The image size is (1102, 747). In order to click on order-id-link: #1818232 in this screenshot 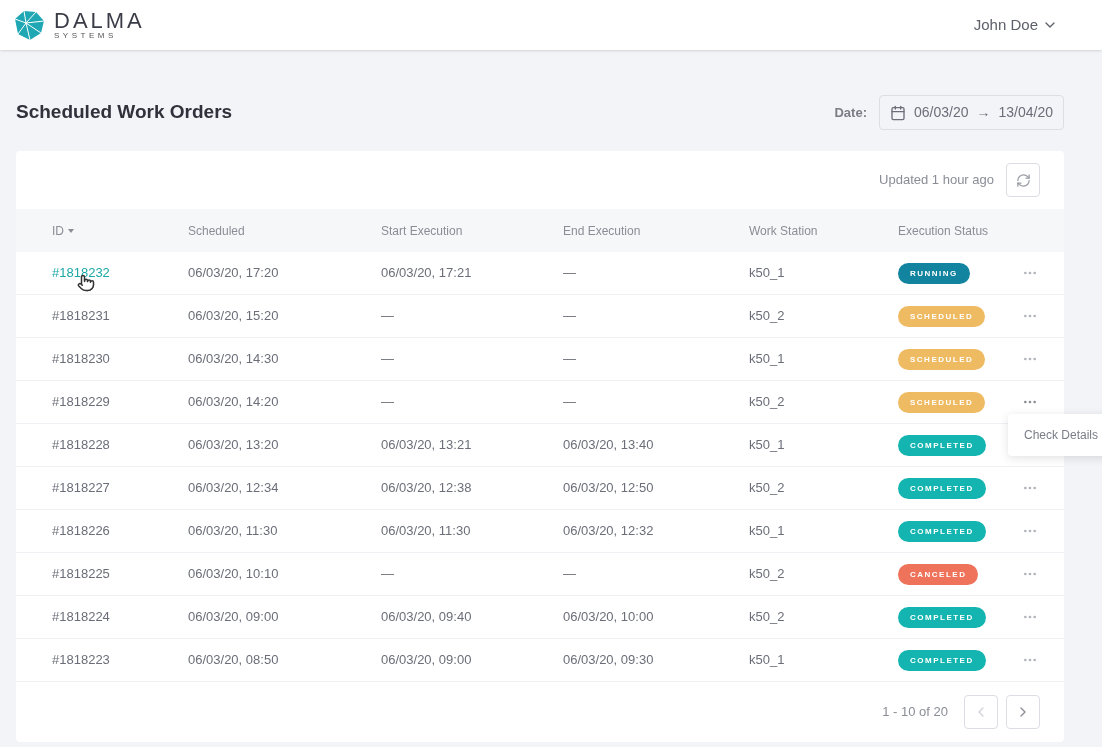, I will do `click(81, 273)`.